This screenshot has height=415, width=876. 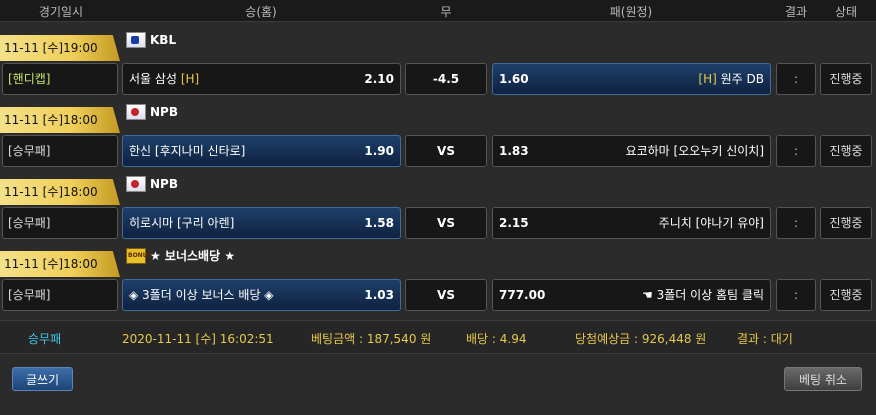 What do you see at coordinates (514, 223) in the screenshot?
I see `away-odd: 2.15` at bounding box center [514, 223].